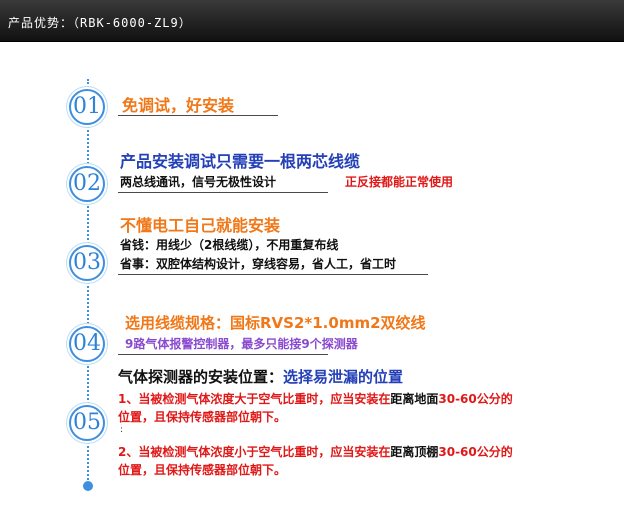 This screenshot has width=624, height=506. I want to click on section5-item1-cont: 位置，且保持传感器部位朝下。, so click(202, 417).